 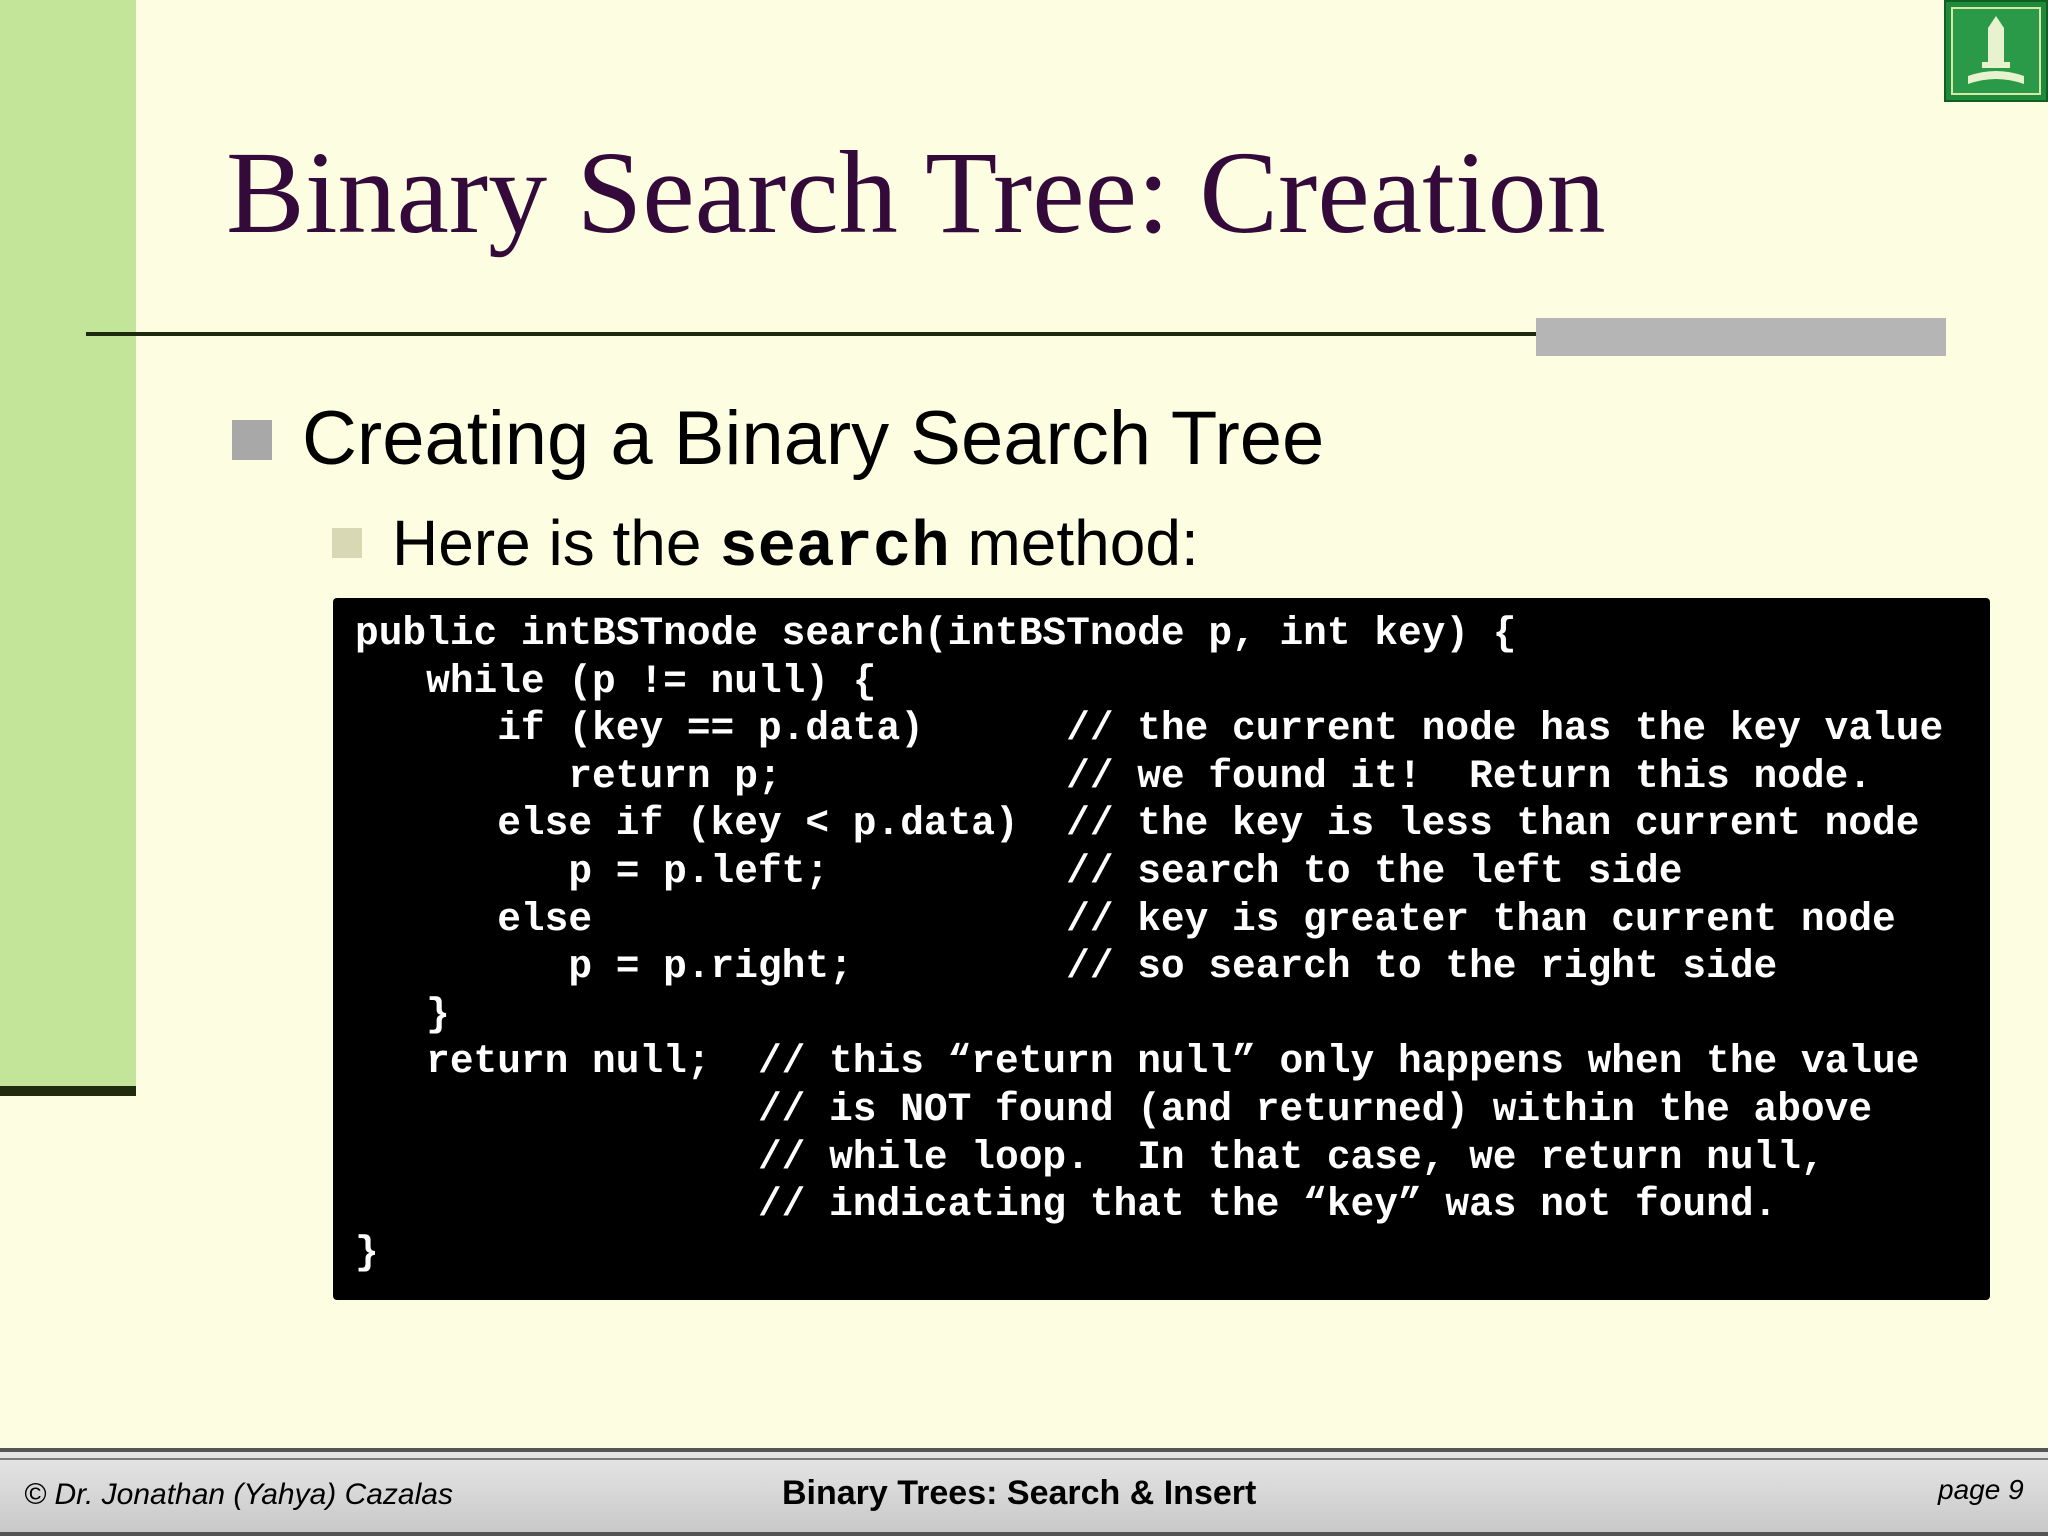 I want to click on title-accent-block, so click(x=1741, y=337).